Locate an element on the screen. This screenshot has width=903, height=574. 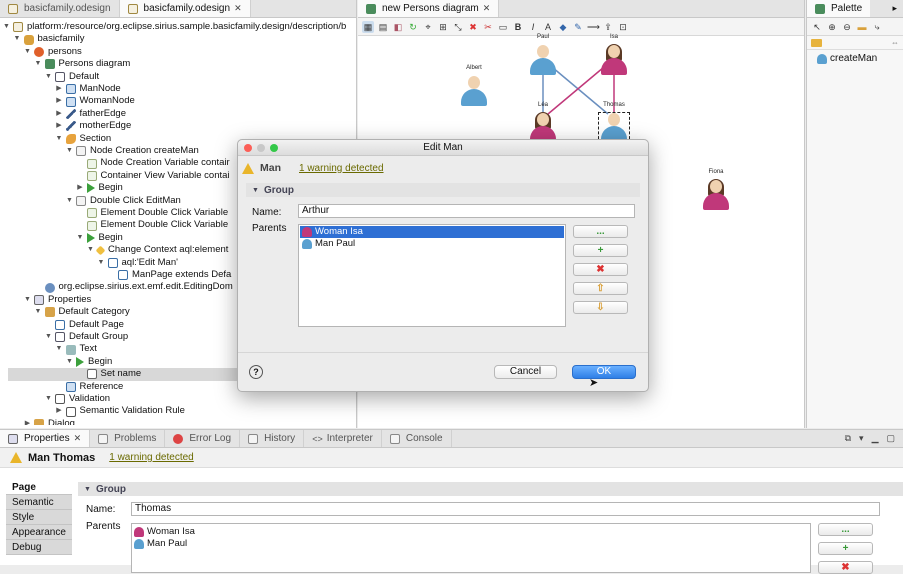
side-tab-semantic: Semantic is located at coordinates (39, 502).